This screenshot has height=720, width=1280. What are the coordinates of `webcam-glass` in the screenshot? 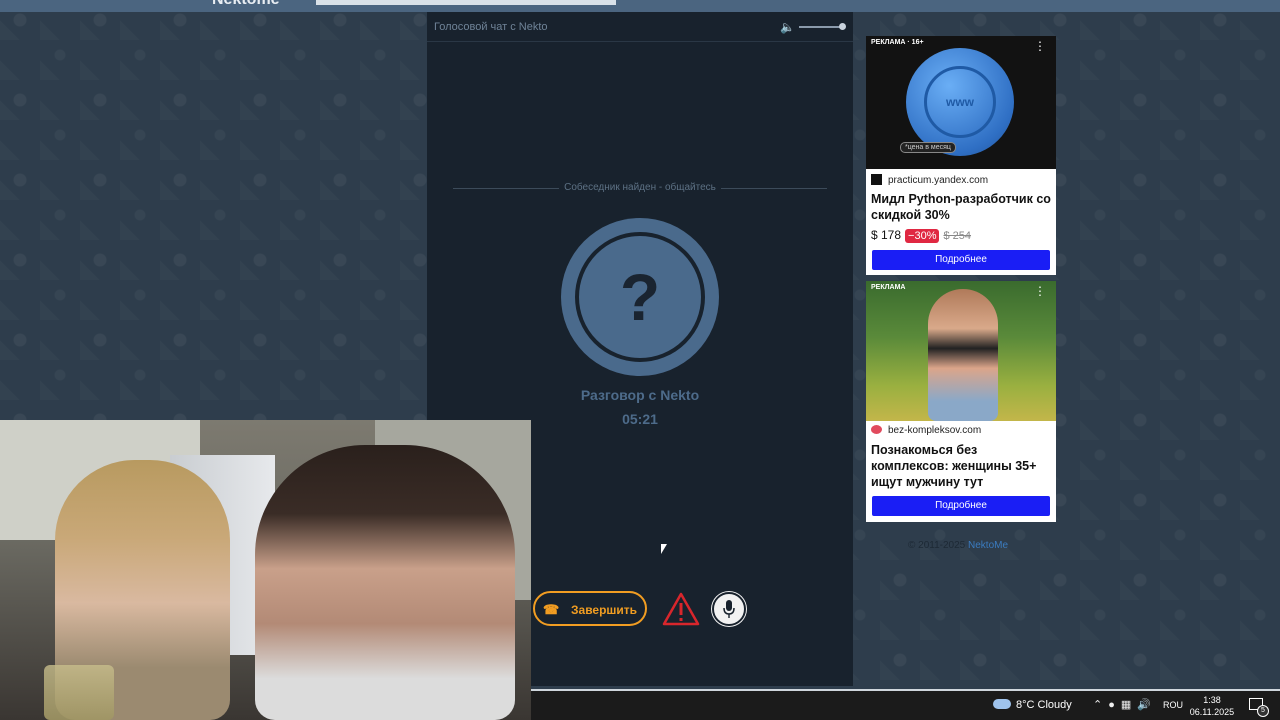 It's located at (79, 692).